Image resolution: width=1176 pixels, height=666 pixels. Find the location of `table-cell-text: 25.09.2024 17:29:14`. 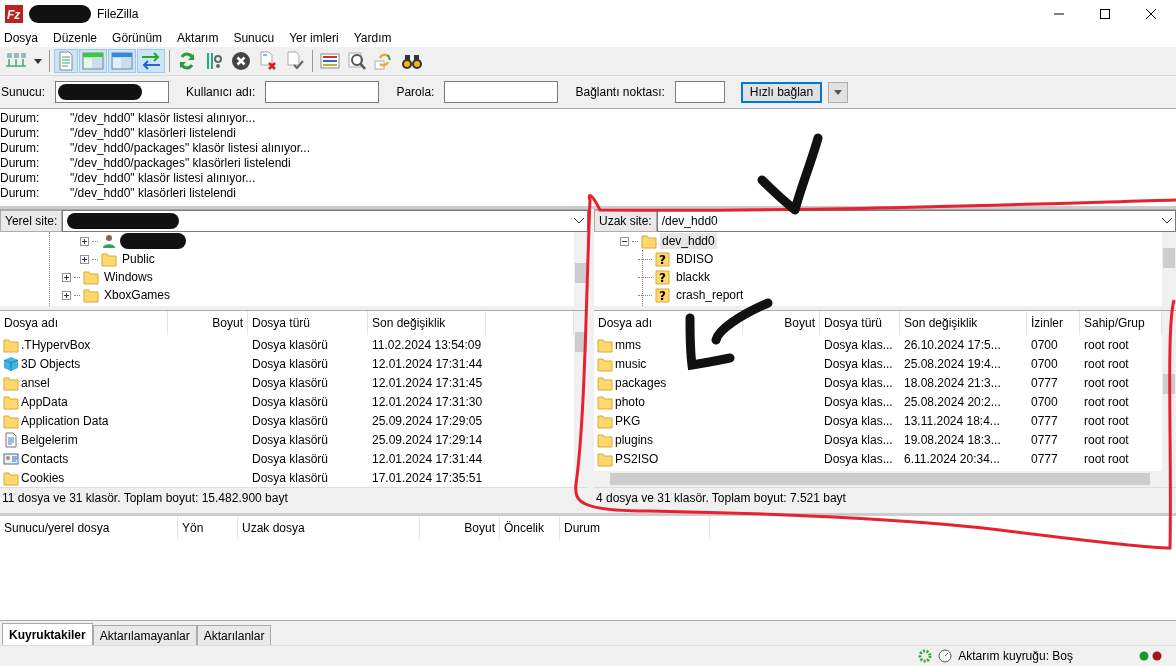

table-cell-text: 25.09.2024 17:29:14 is located at coordinates (427, 439).